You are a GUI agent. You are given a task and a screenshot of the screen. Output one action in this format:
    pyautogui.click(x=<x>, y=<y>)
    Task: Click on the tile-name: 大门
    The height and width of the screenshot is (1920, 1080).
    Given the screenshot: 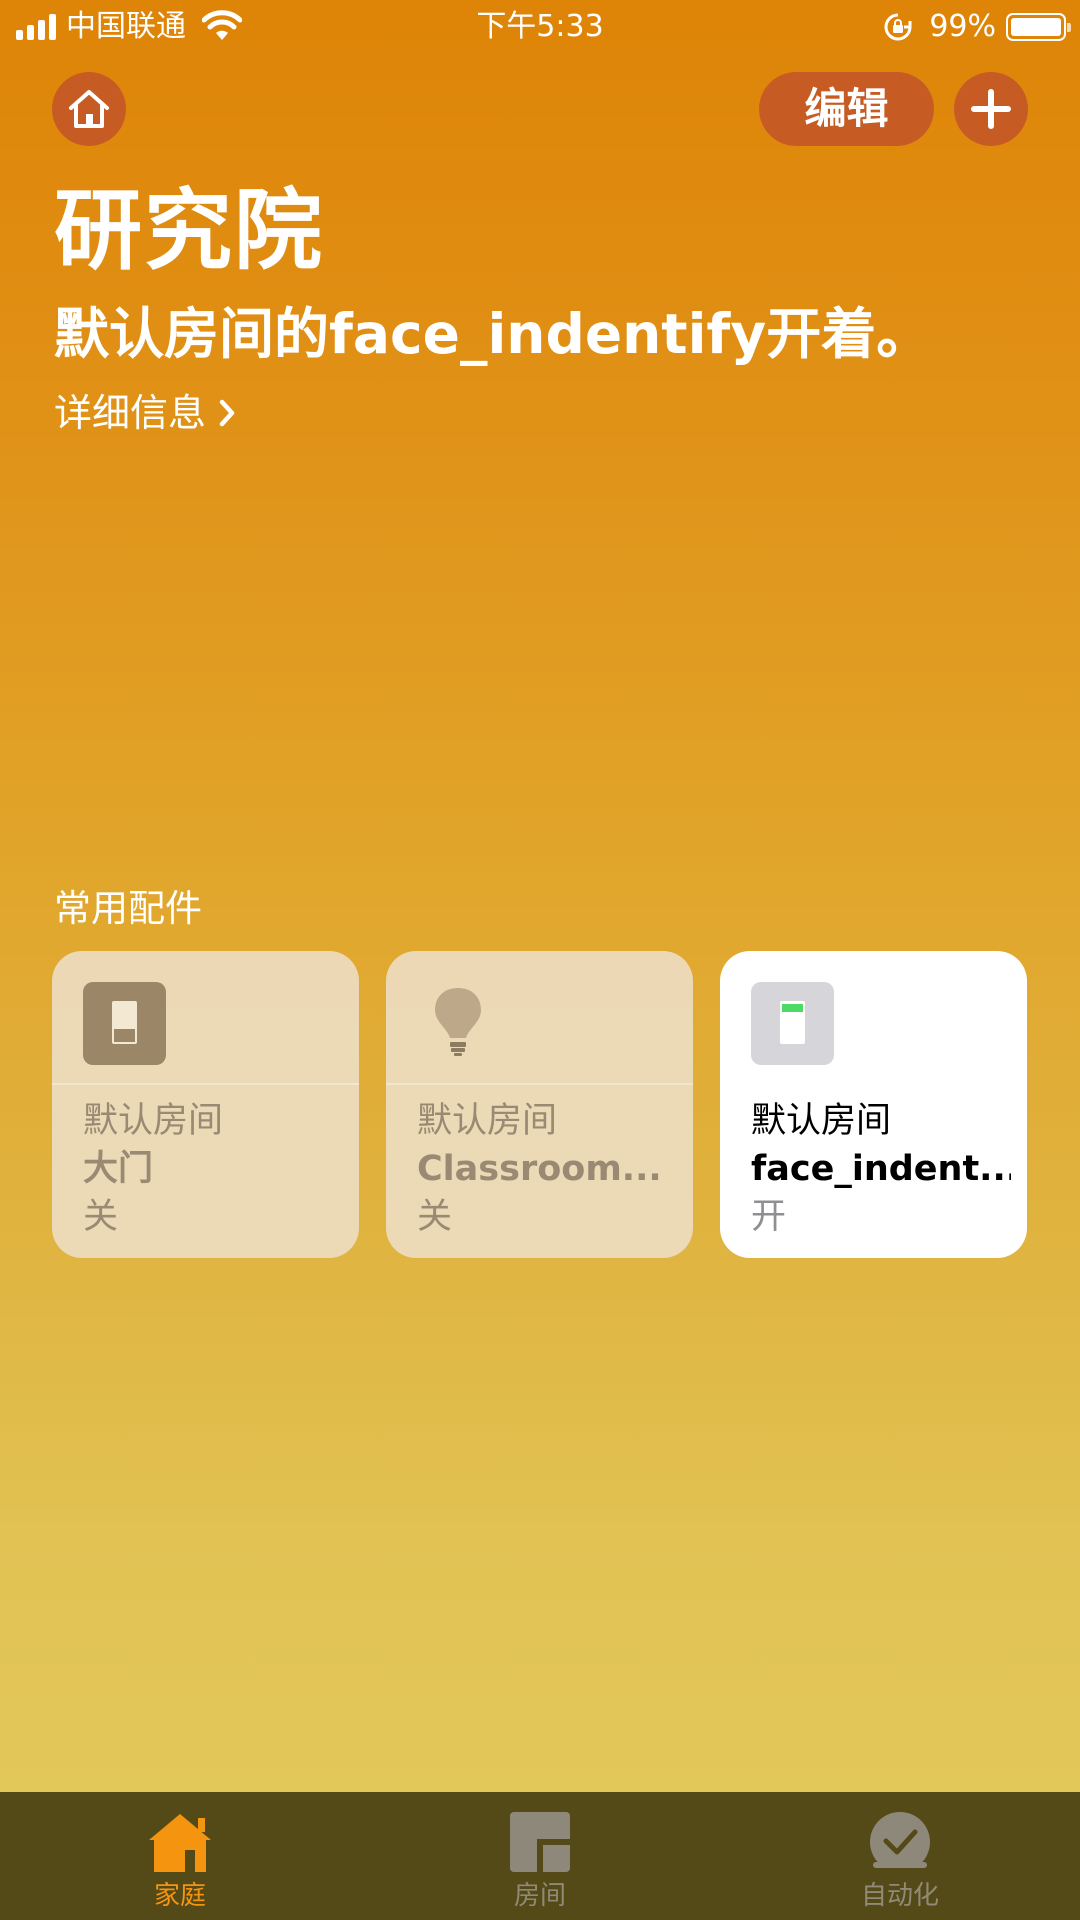 What is the action you would take?
    pyautogui.click(x=118, y=1169)
    